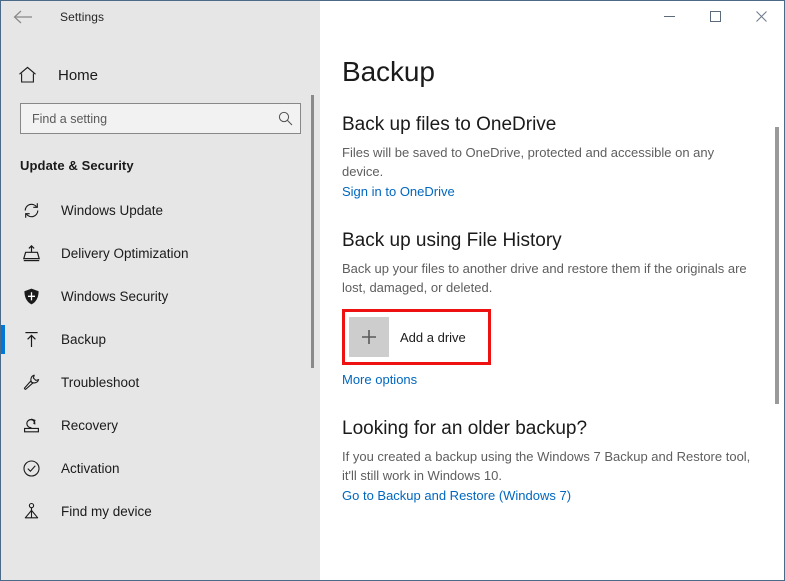  Describe the element at coordinates (125, 253) in the screenshot. I see `sidebar-item-label: Delivery Optimization` at that location.